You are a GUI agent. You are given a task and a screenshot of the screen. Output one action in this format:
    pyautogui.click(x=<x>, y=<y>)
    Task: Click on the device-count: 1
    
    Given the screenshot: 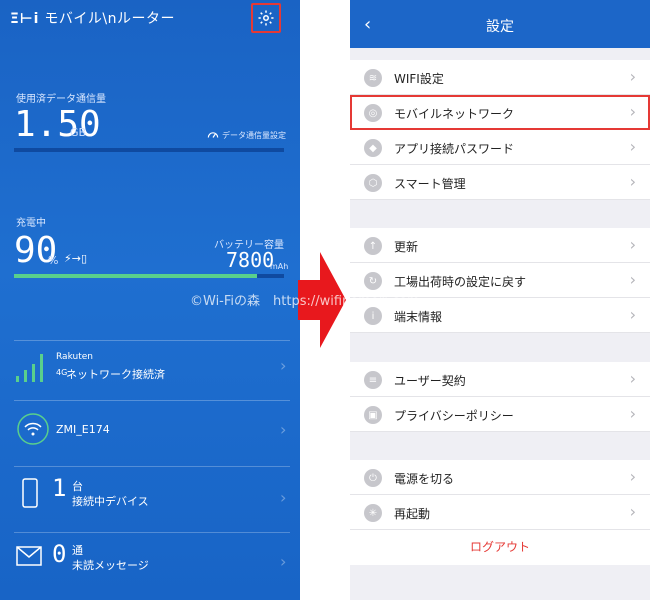 What is the action you would take?
    pyautogui.click(x=59, y=488)
    